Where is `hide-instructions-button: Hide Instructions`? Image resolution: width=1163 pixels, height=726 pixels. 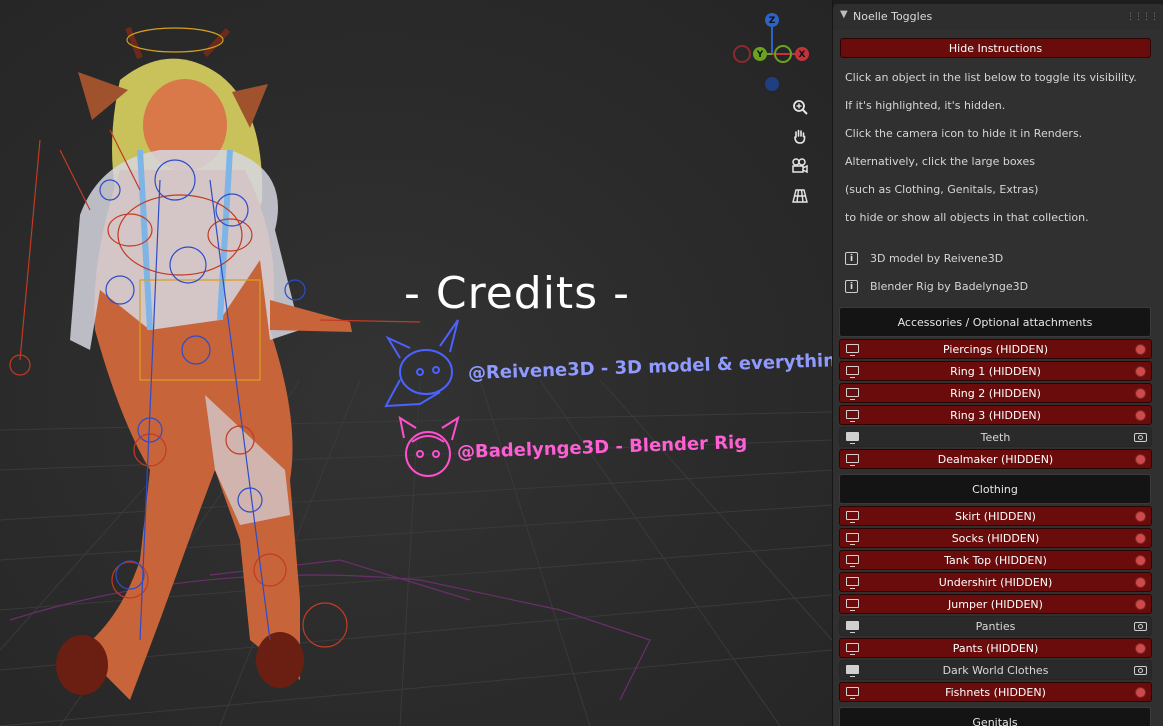
hide-instructions-button: Hide Instructions is located at coordinates (995, 48).